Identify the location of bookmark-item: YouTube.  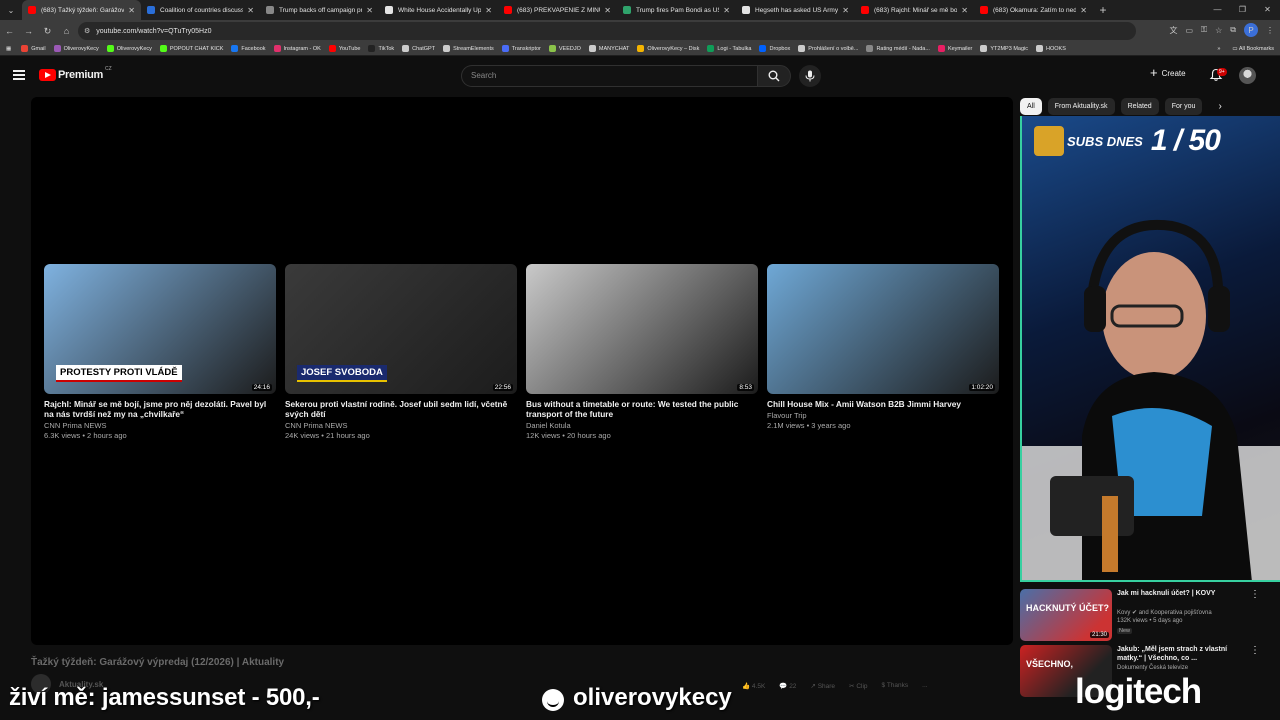
(344, 48).